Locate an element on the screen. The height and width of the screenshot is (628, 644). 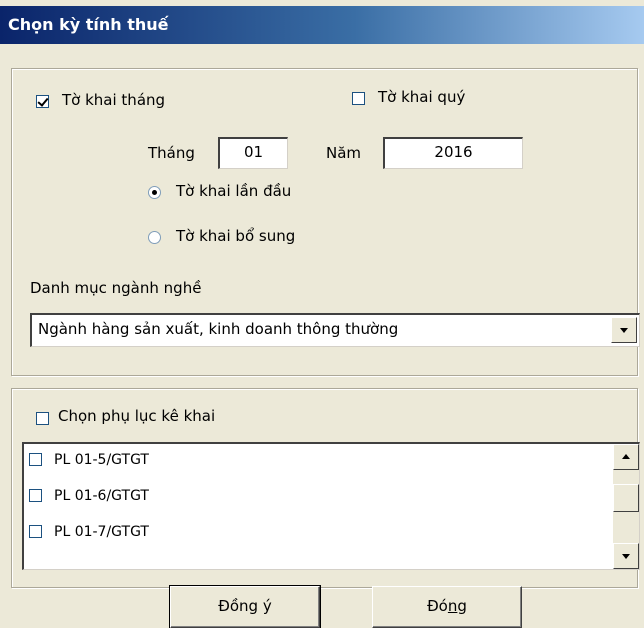
scroll-down-button is located at coordinates (626, 556).